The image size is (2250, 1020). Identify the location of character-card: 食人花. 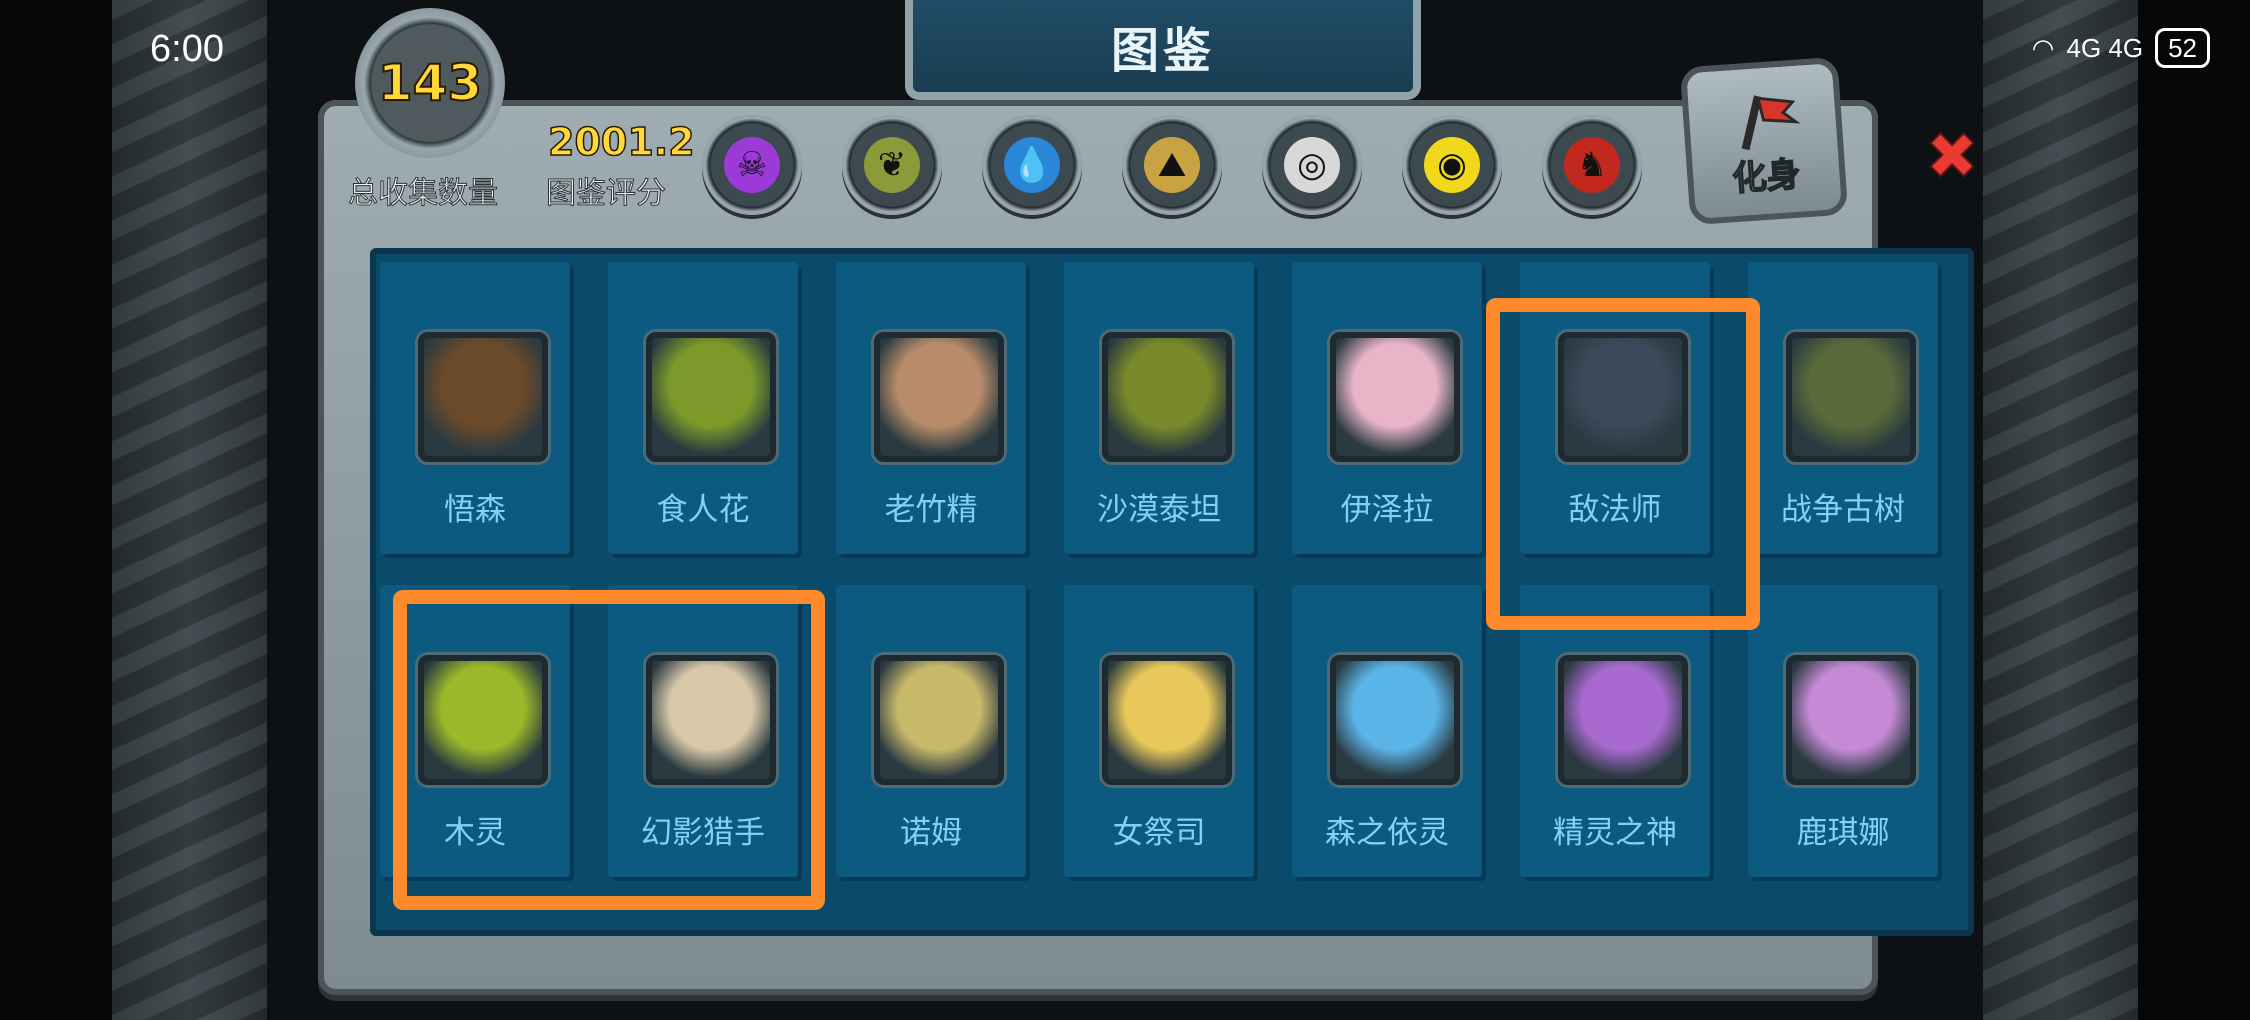
(703, 408).